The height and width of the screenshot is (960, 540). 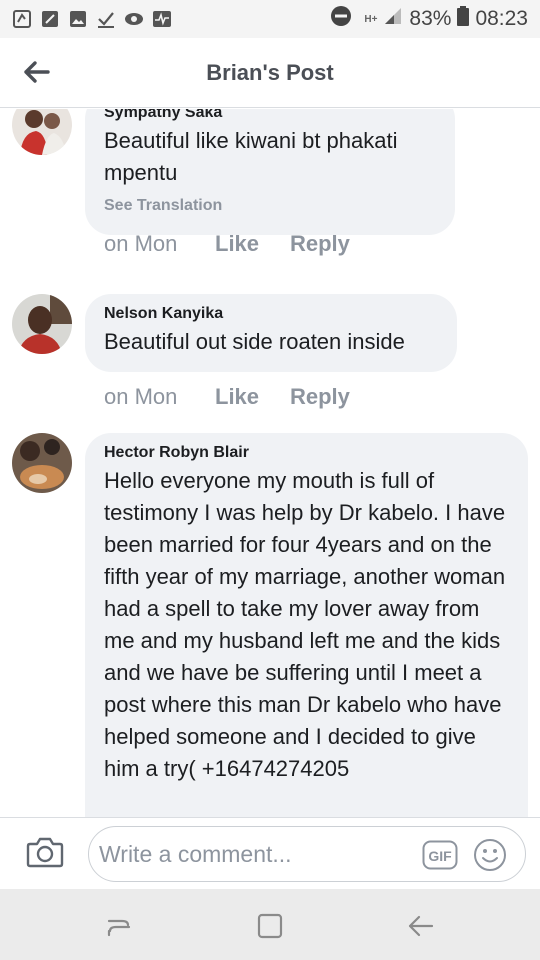 What do you see at coordinates (134, 19) in the screenshot?
I see `eye-icon` at bounding box center [134, 19].